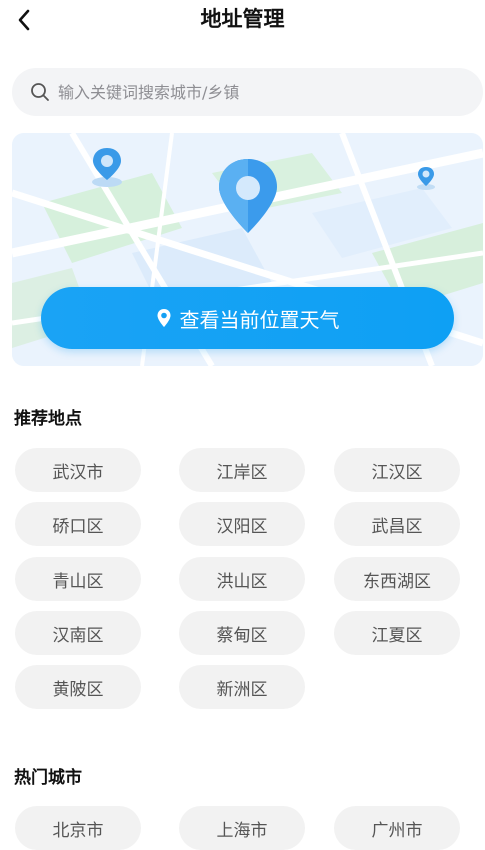 This screenshot has width=485, height=850. I want to click on recommended-chip: 江汉区, so click(397, 470).